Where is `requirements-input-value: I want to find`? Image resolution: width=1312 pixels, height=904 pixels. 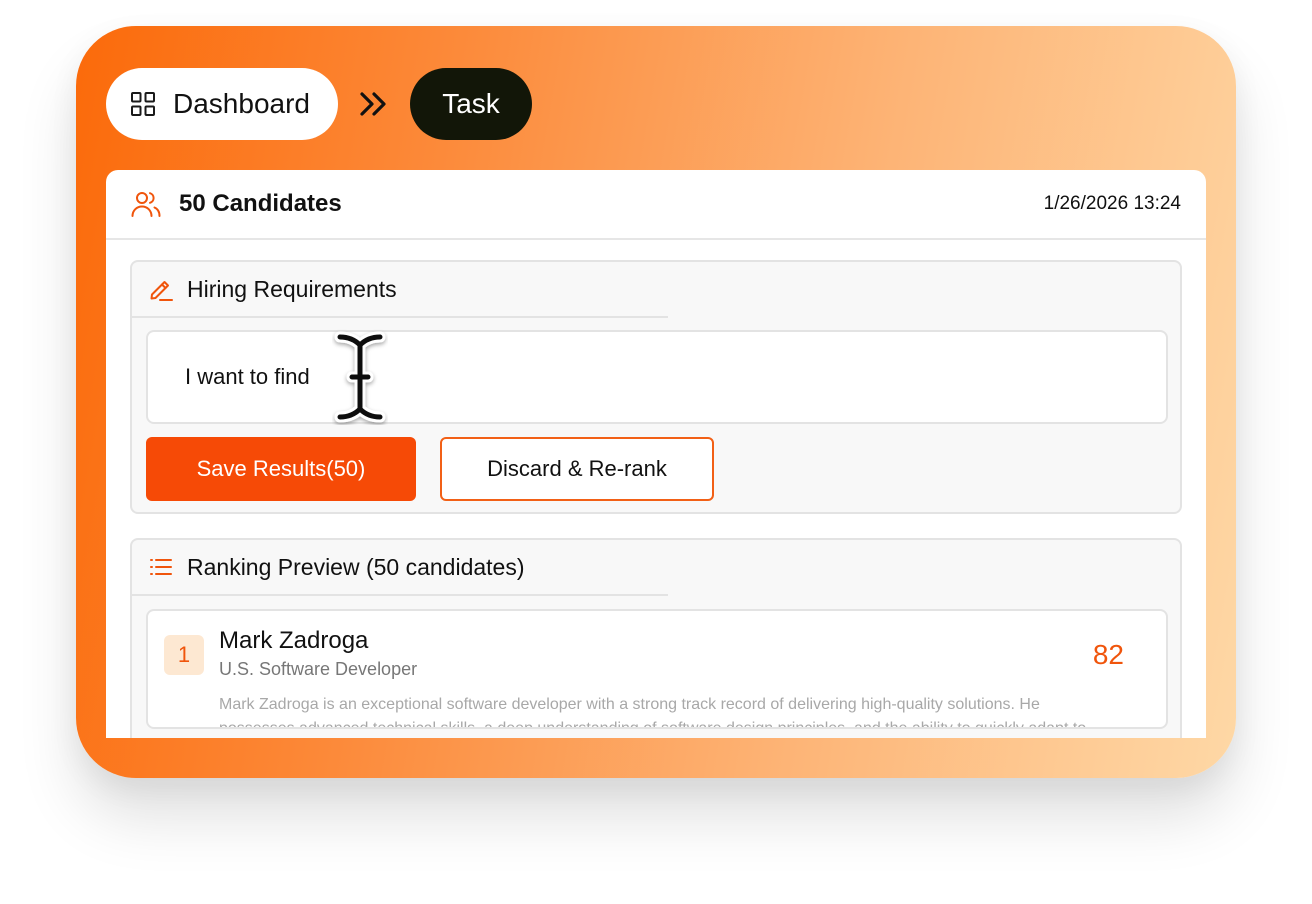 requirements-input-value: I want to find is located at coordinates (247, 376).